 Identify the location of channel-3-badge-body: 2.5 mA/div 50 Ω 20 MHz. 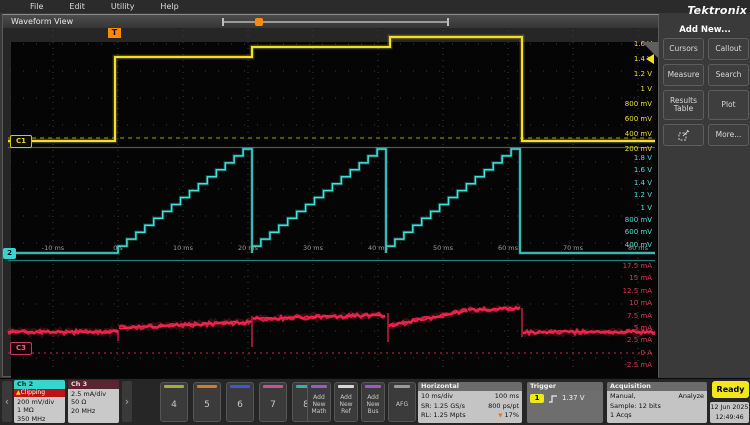
(93, 406).